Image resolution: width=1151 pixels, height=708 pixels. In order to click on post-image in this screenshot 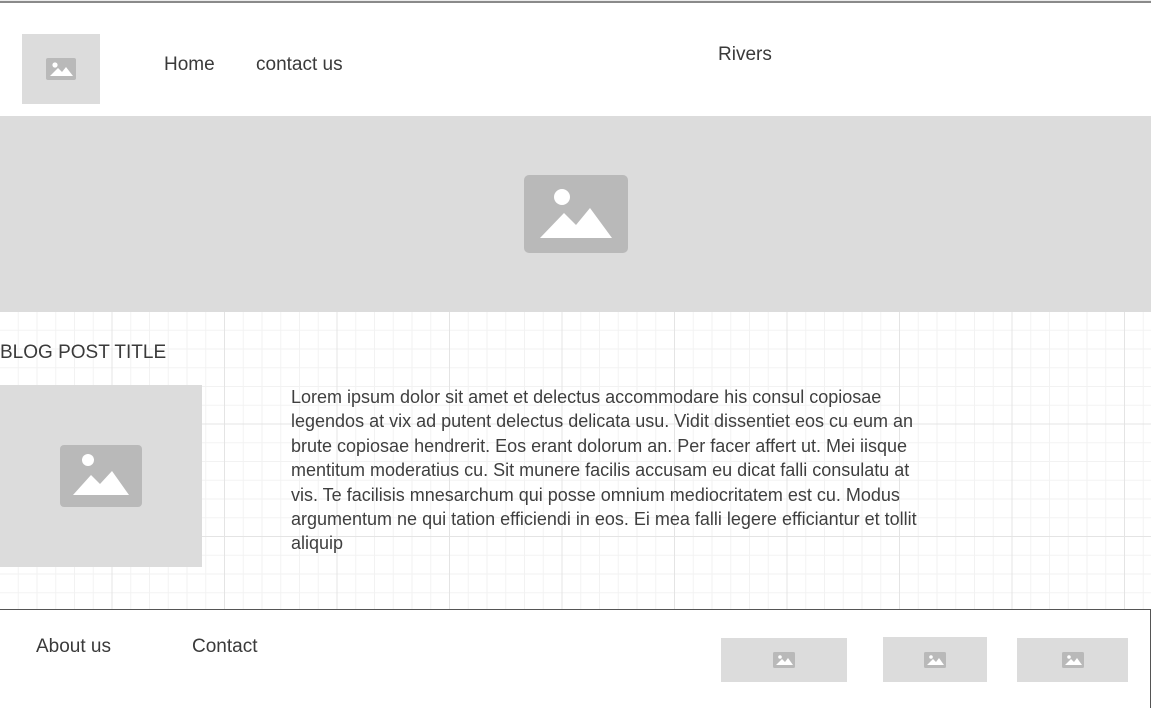, I will do `click(101, 476)`.